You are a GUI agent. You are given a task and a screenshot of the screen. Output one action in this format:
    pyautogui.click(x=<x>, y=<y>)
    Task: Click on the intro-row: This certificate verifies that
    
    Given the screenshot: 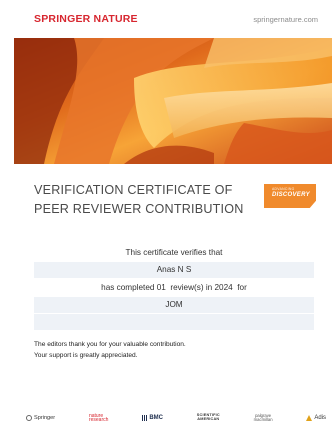 What is the action you would take?
    pyautogui.click(x=174, y=252)
    